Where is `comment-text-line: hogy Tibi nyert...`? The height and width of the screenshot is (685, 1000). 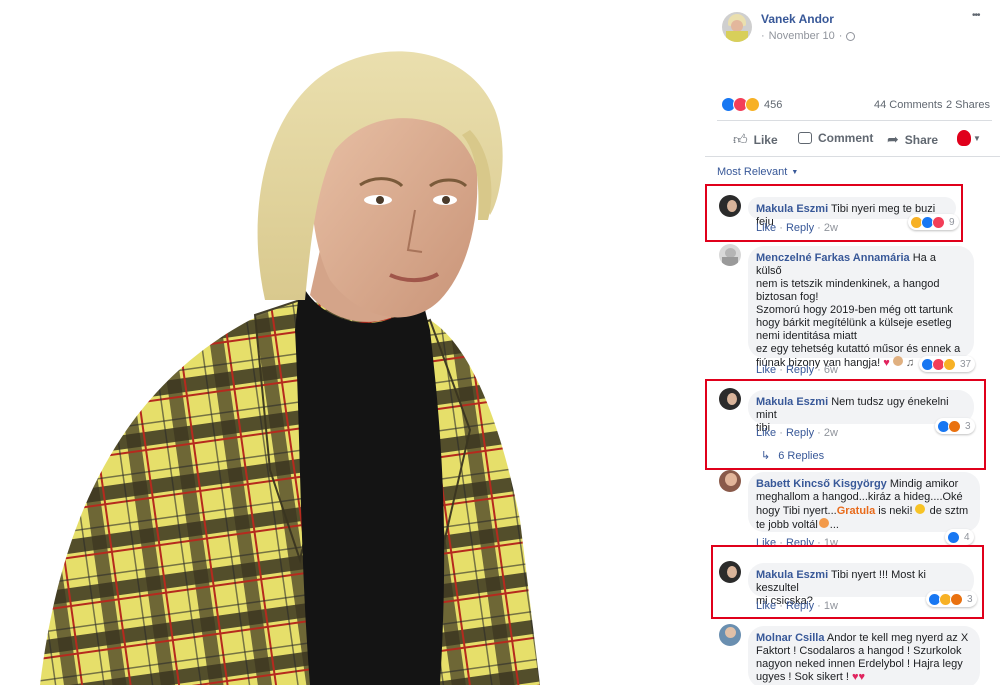
comment-text-line: hogy Tibi nyert... is located at coordinates (796, 511).